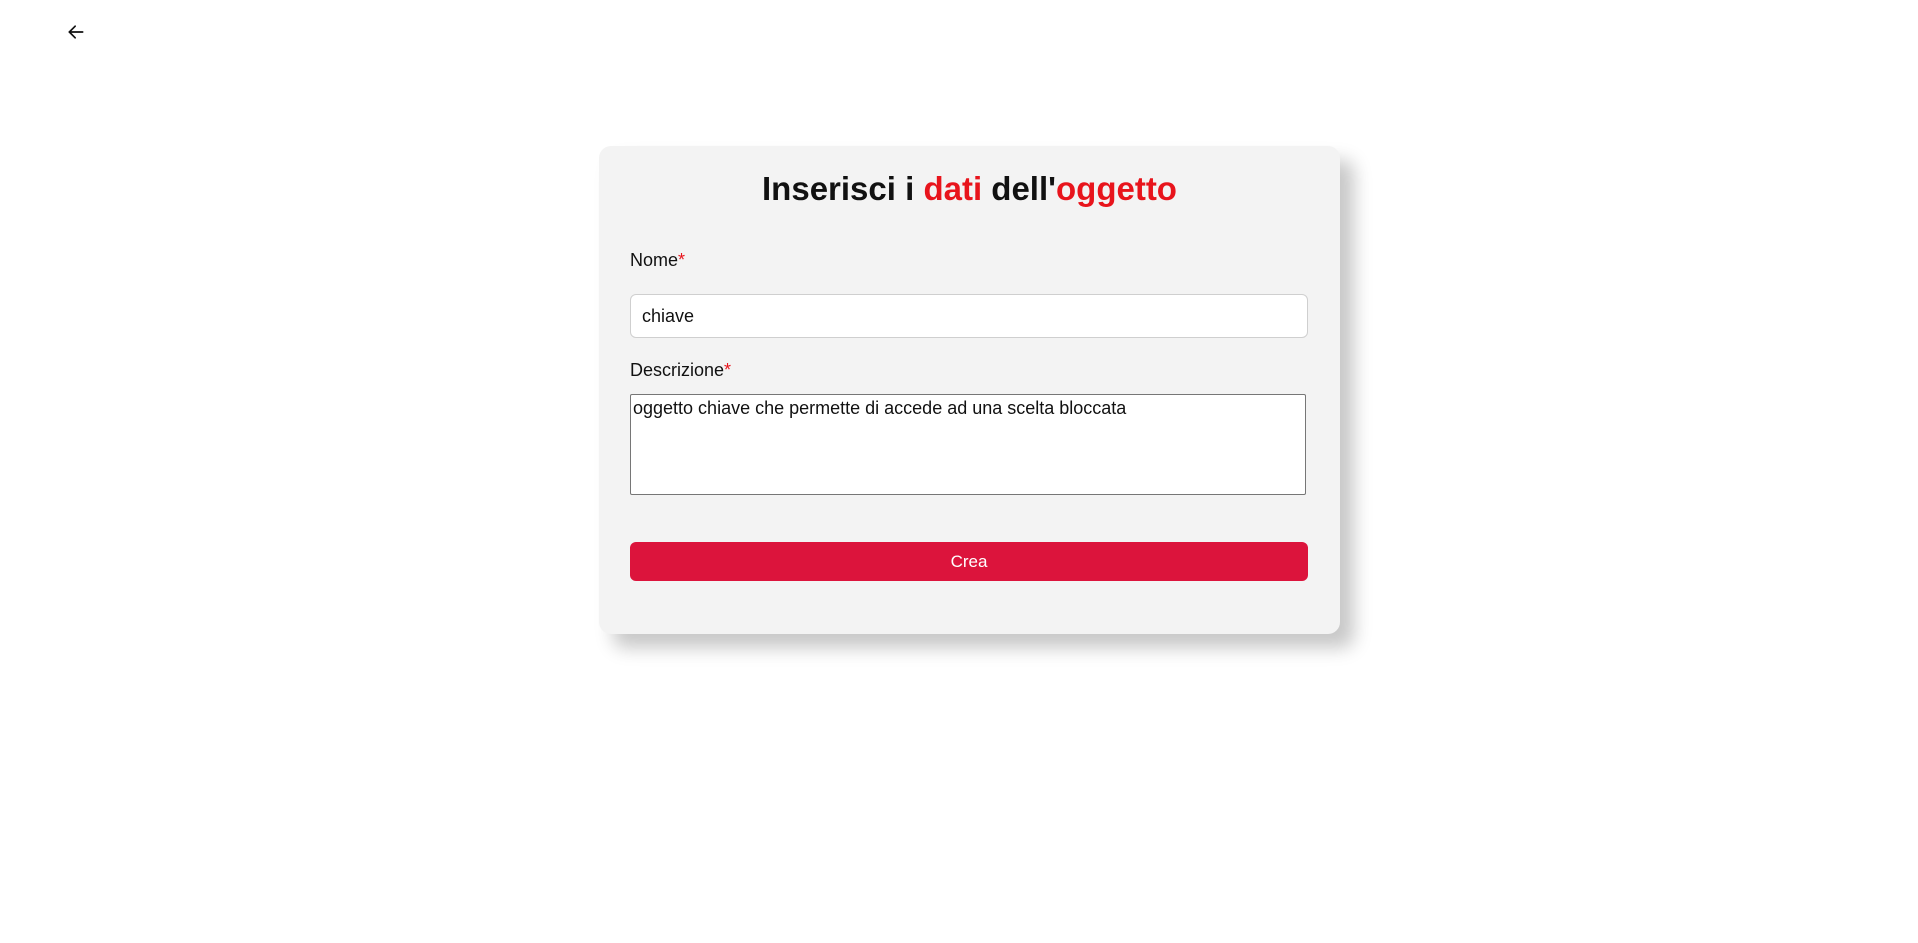 This screenshot has width=1918, height=943. What do you see at coordinates (969, 316) in the screenshot?
I see `name-input` at bounding box center [969, 316].